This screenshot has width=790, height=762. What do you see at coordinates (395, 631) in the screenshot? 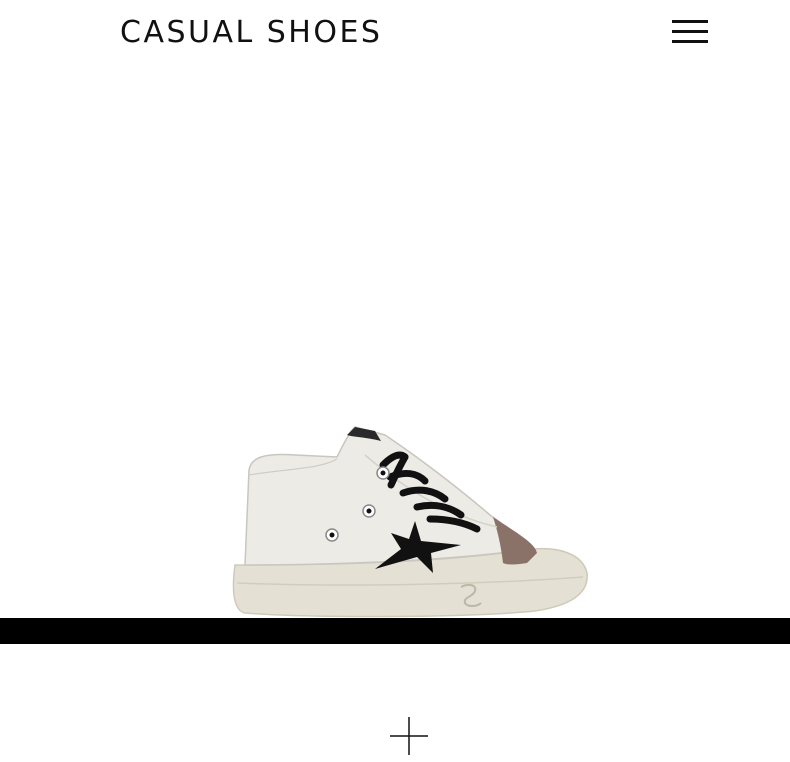
I see `black-band` at bounding box center [395, 631].